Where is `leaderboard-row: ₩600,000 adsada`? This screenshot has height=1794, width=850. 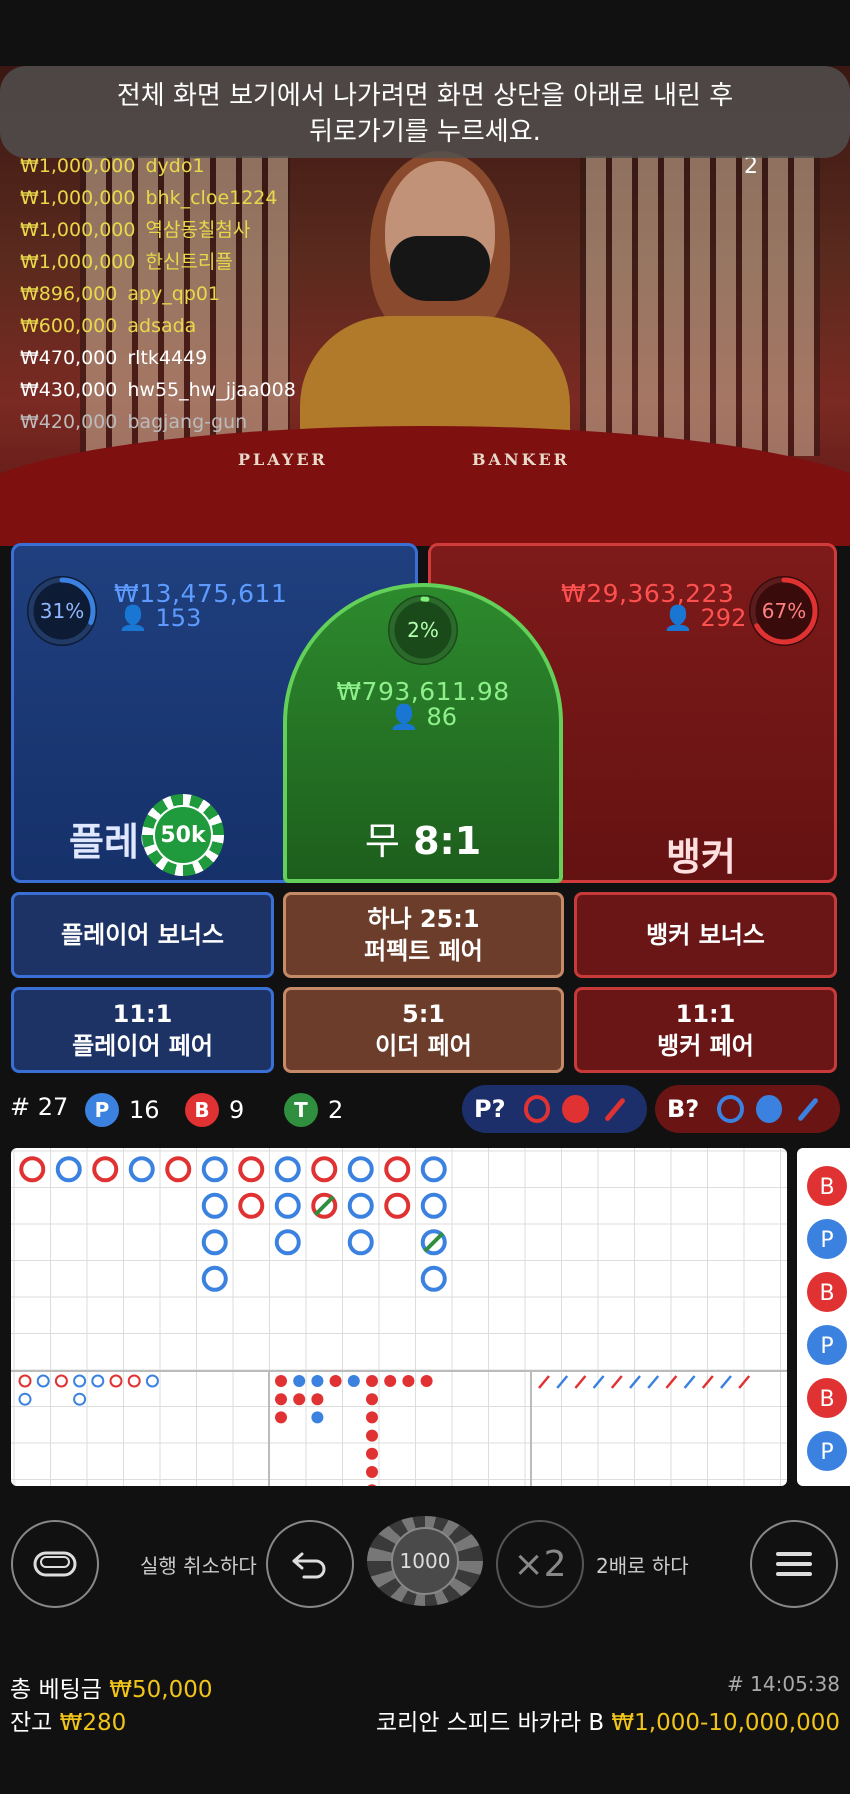 leaderboard-row: ₩600,000 adsada is located at coordinates (158, 326).